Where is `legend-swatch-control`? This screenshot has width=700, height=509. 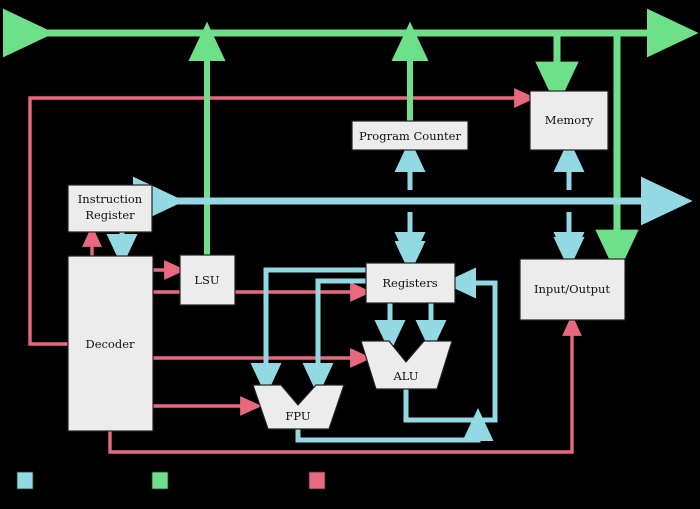 legend-swatch-control is located at coordinates (317, 480).